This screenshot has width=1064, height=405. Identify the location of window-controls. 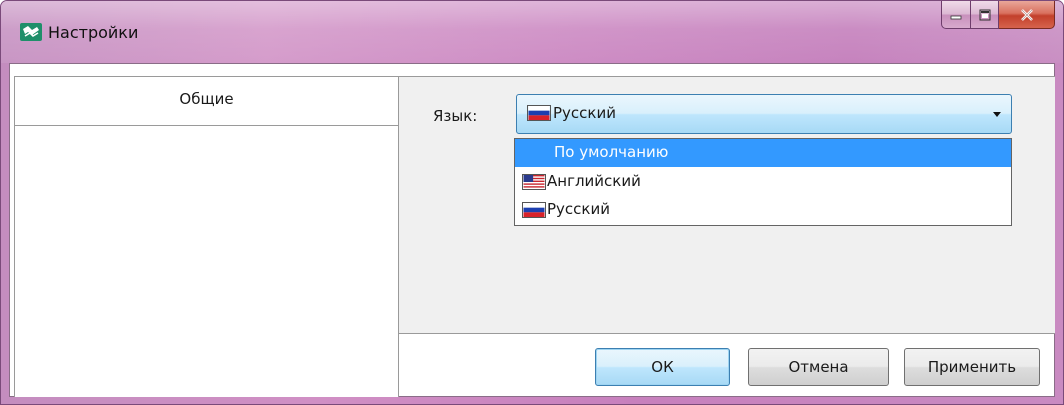
(998, 15).